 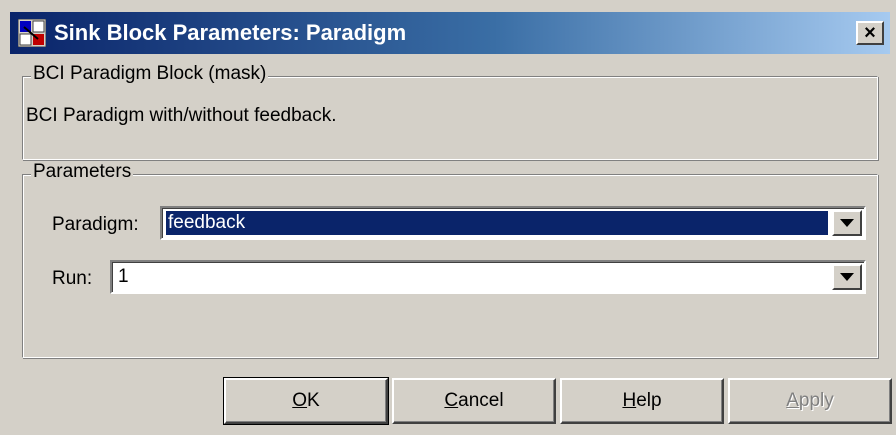 What do you see at coordinates (181, 115) in the screenshot?
I see `mask-description: BCI Paradigm with/without feedback.` at bounding box center [181, 115].